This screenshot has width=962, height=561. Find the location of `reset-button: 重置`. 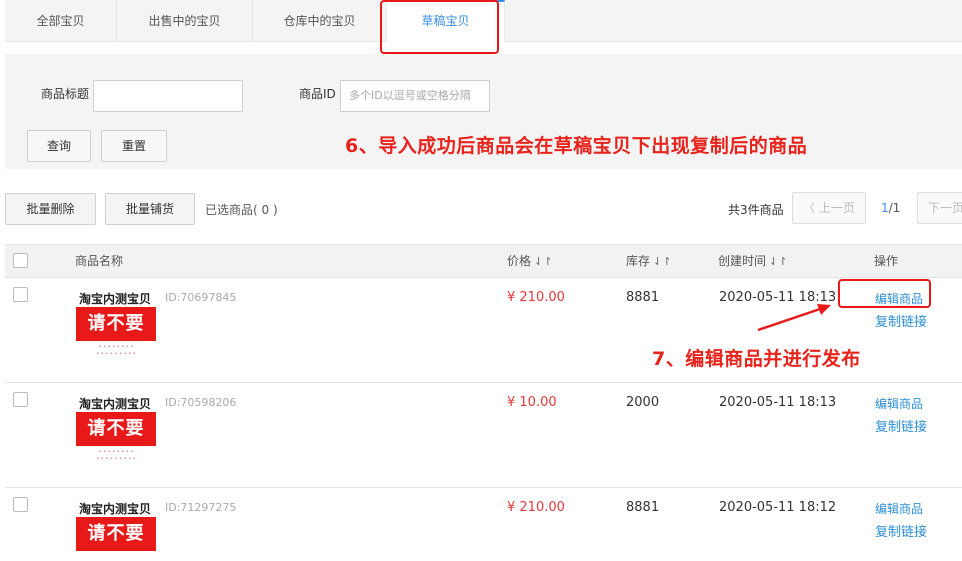

reset-button: 重置 is located at coordinates (134, 146).